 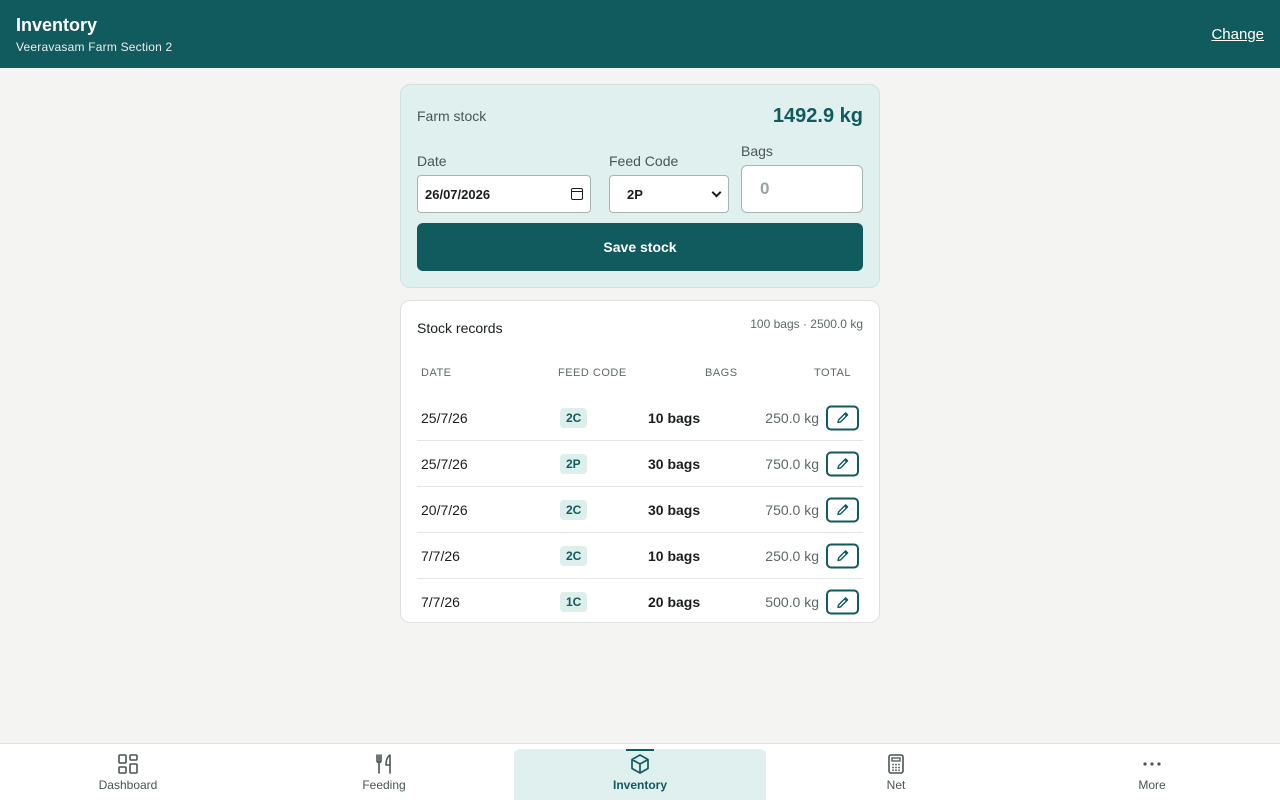 I want to click on stock-form: Date 26/07/2026 Feed Code 2P Bags 0, so click(x=640, y=172).